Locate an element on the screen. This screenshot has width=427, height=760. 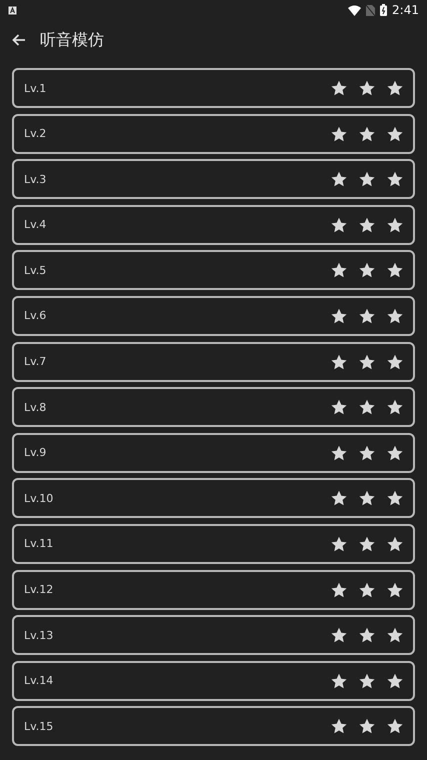
level-label: Lv.7 is located at coordinates (36, 361).